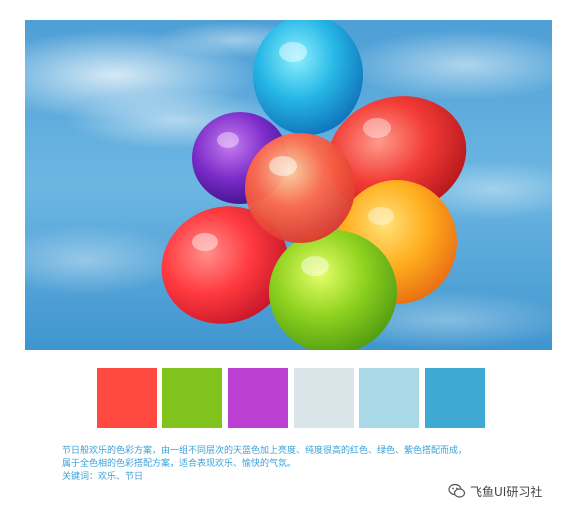  I want to click on balloon-orange-red-center, so click(300, 188).